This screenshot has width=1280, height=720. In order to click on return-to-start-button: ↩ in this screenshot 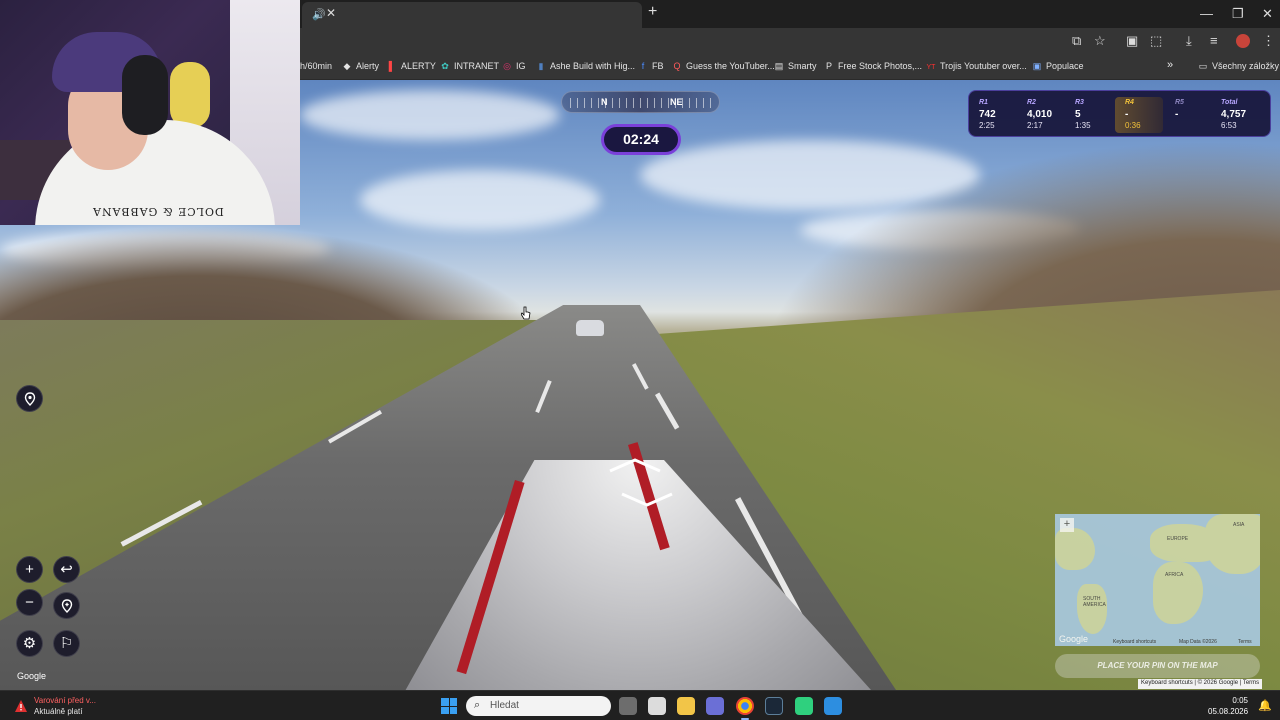, I will do `click(66, 569)`.